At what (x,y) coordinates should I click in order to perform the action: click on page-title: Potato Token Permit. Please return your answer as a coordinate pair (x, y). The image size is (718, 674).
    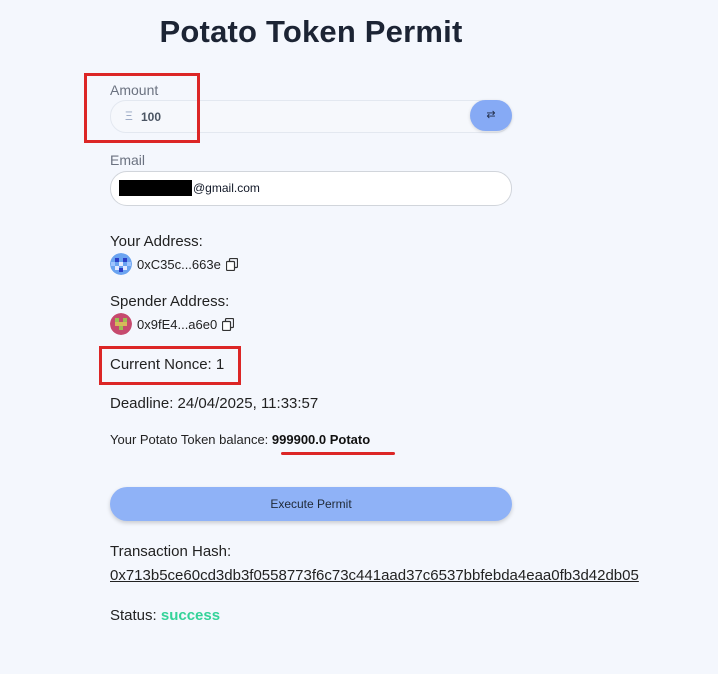
    Looking at the image, I should click on (311, 31).